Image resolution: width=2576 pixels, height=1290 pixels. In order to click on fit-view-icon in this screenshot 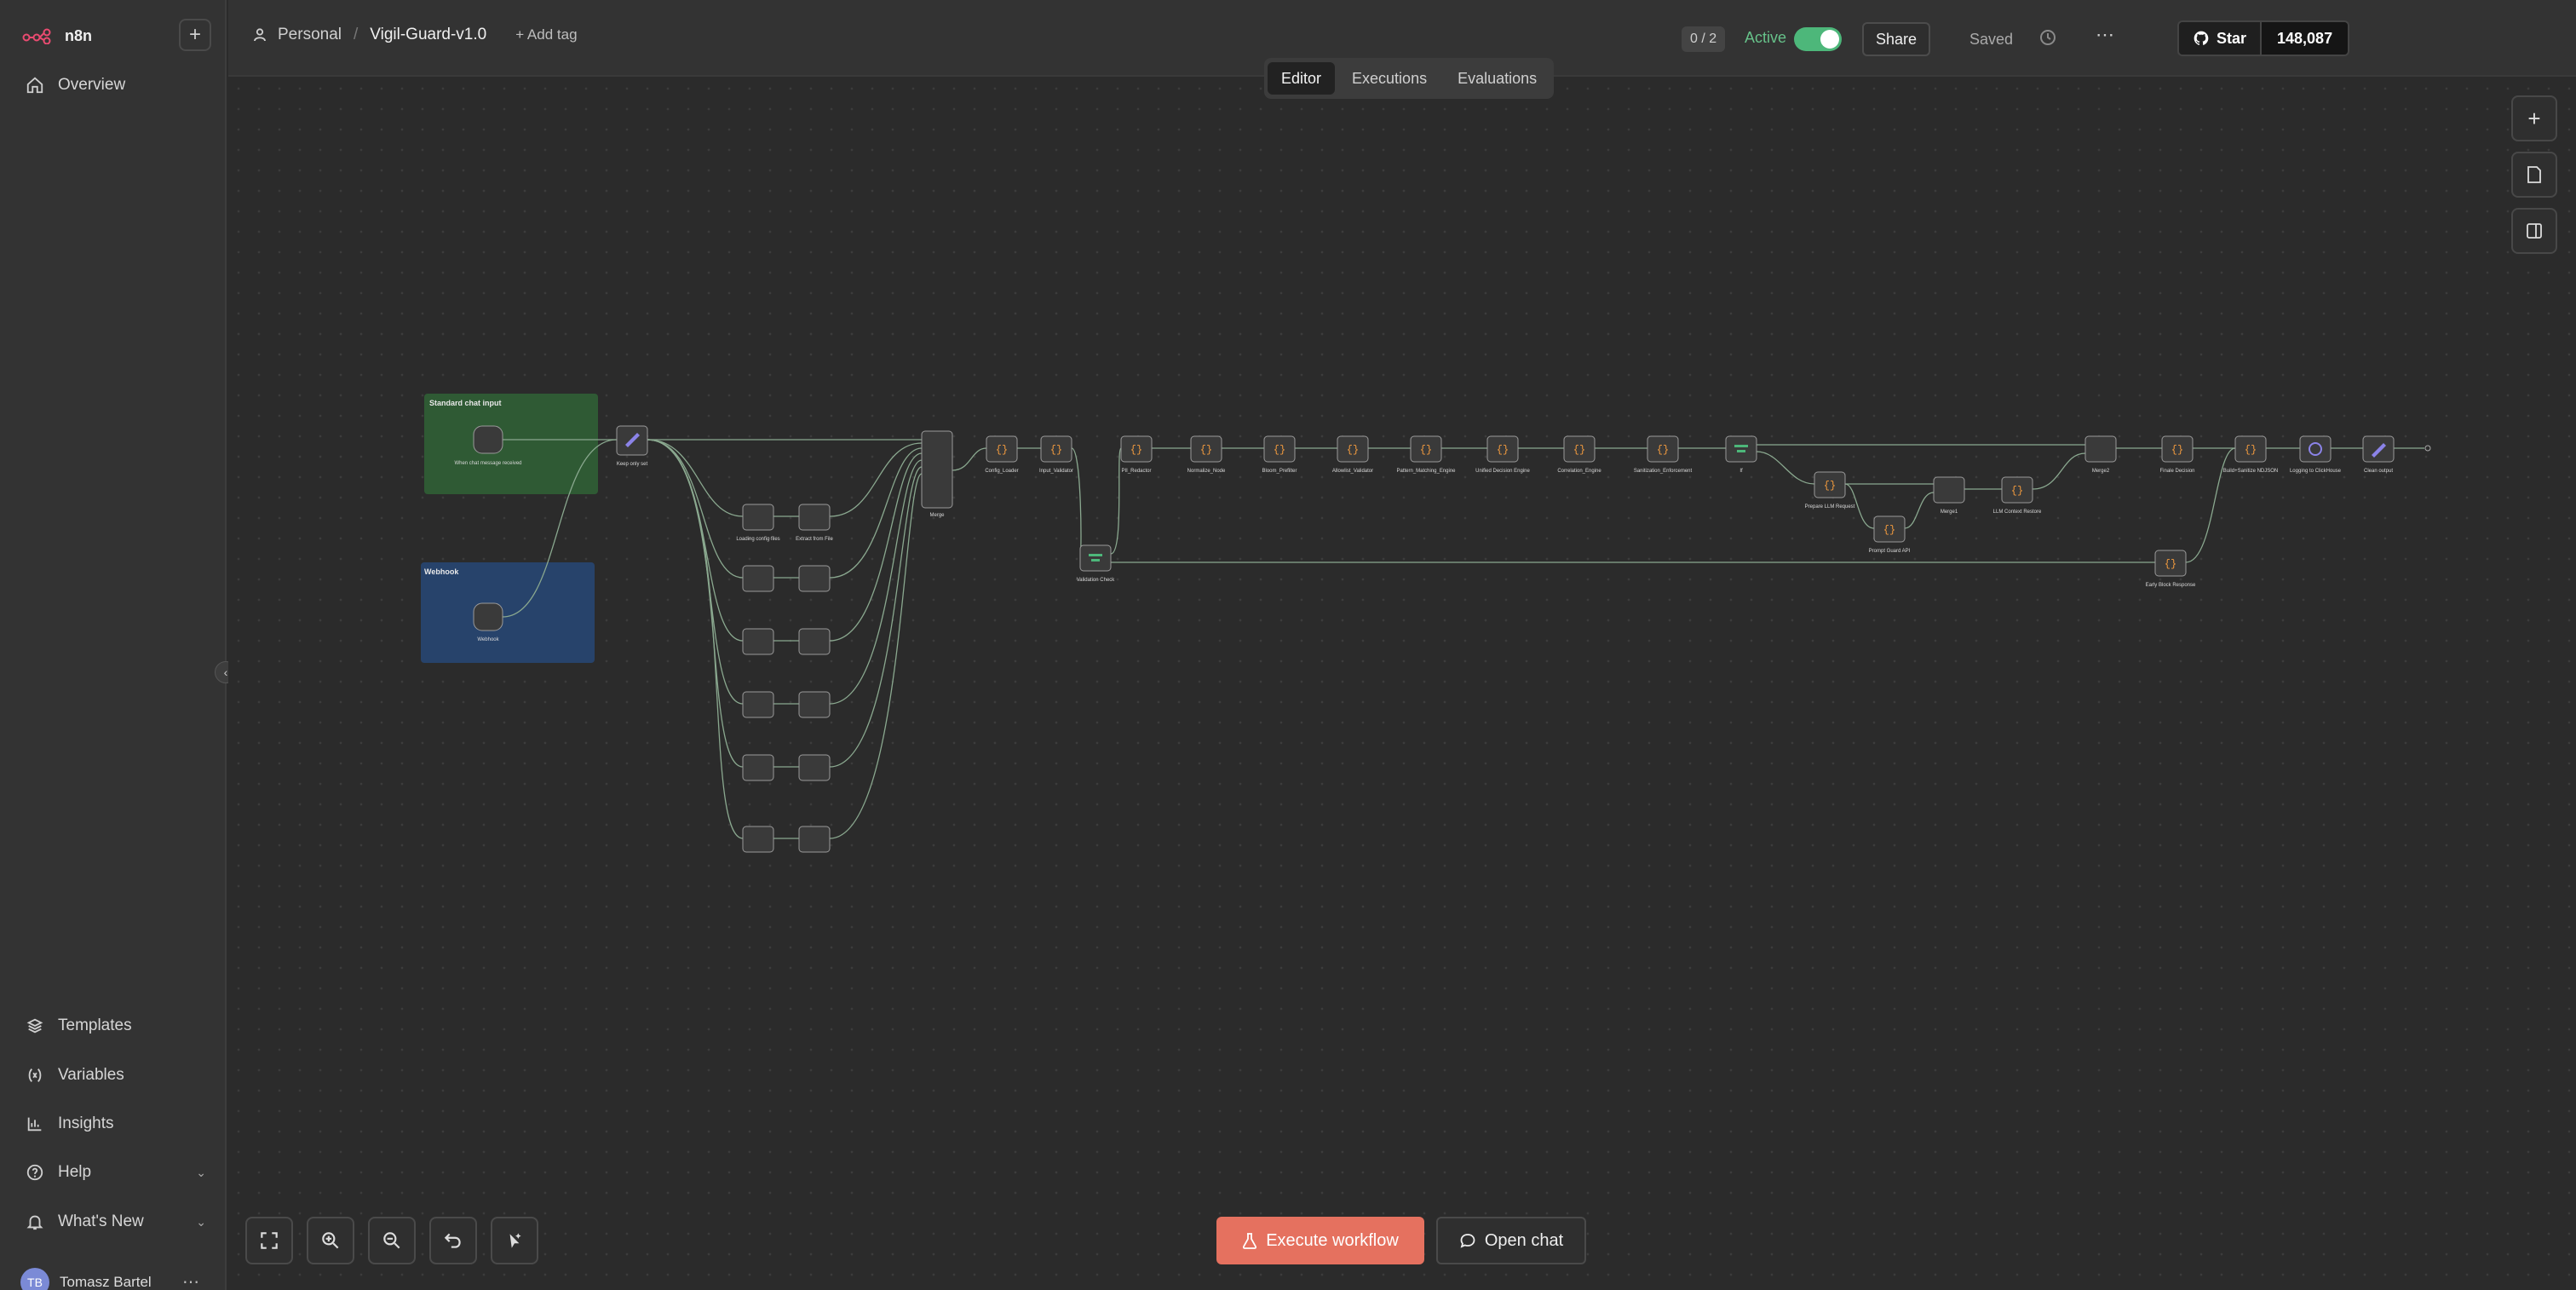, I will do `click(269, 1240)`.